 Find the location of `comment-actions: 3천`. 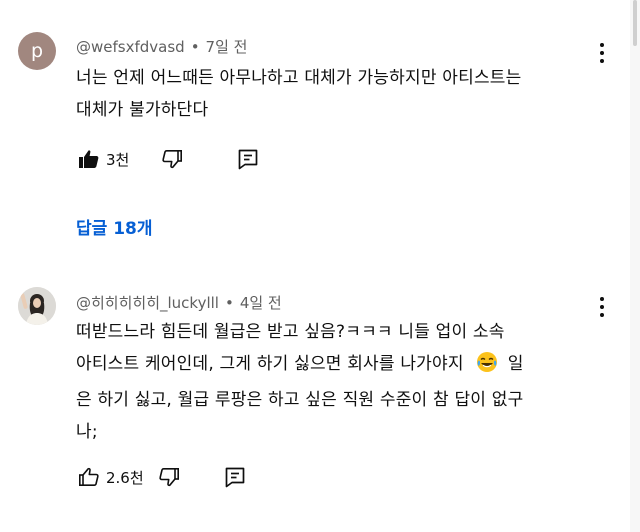

comment-actions: 3천 is located at coordinates (168, 159).